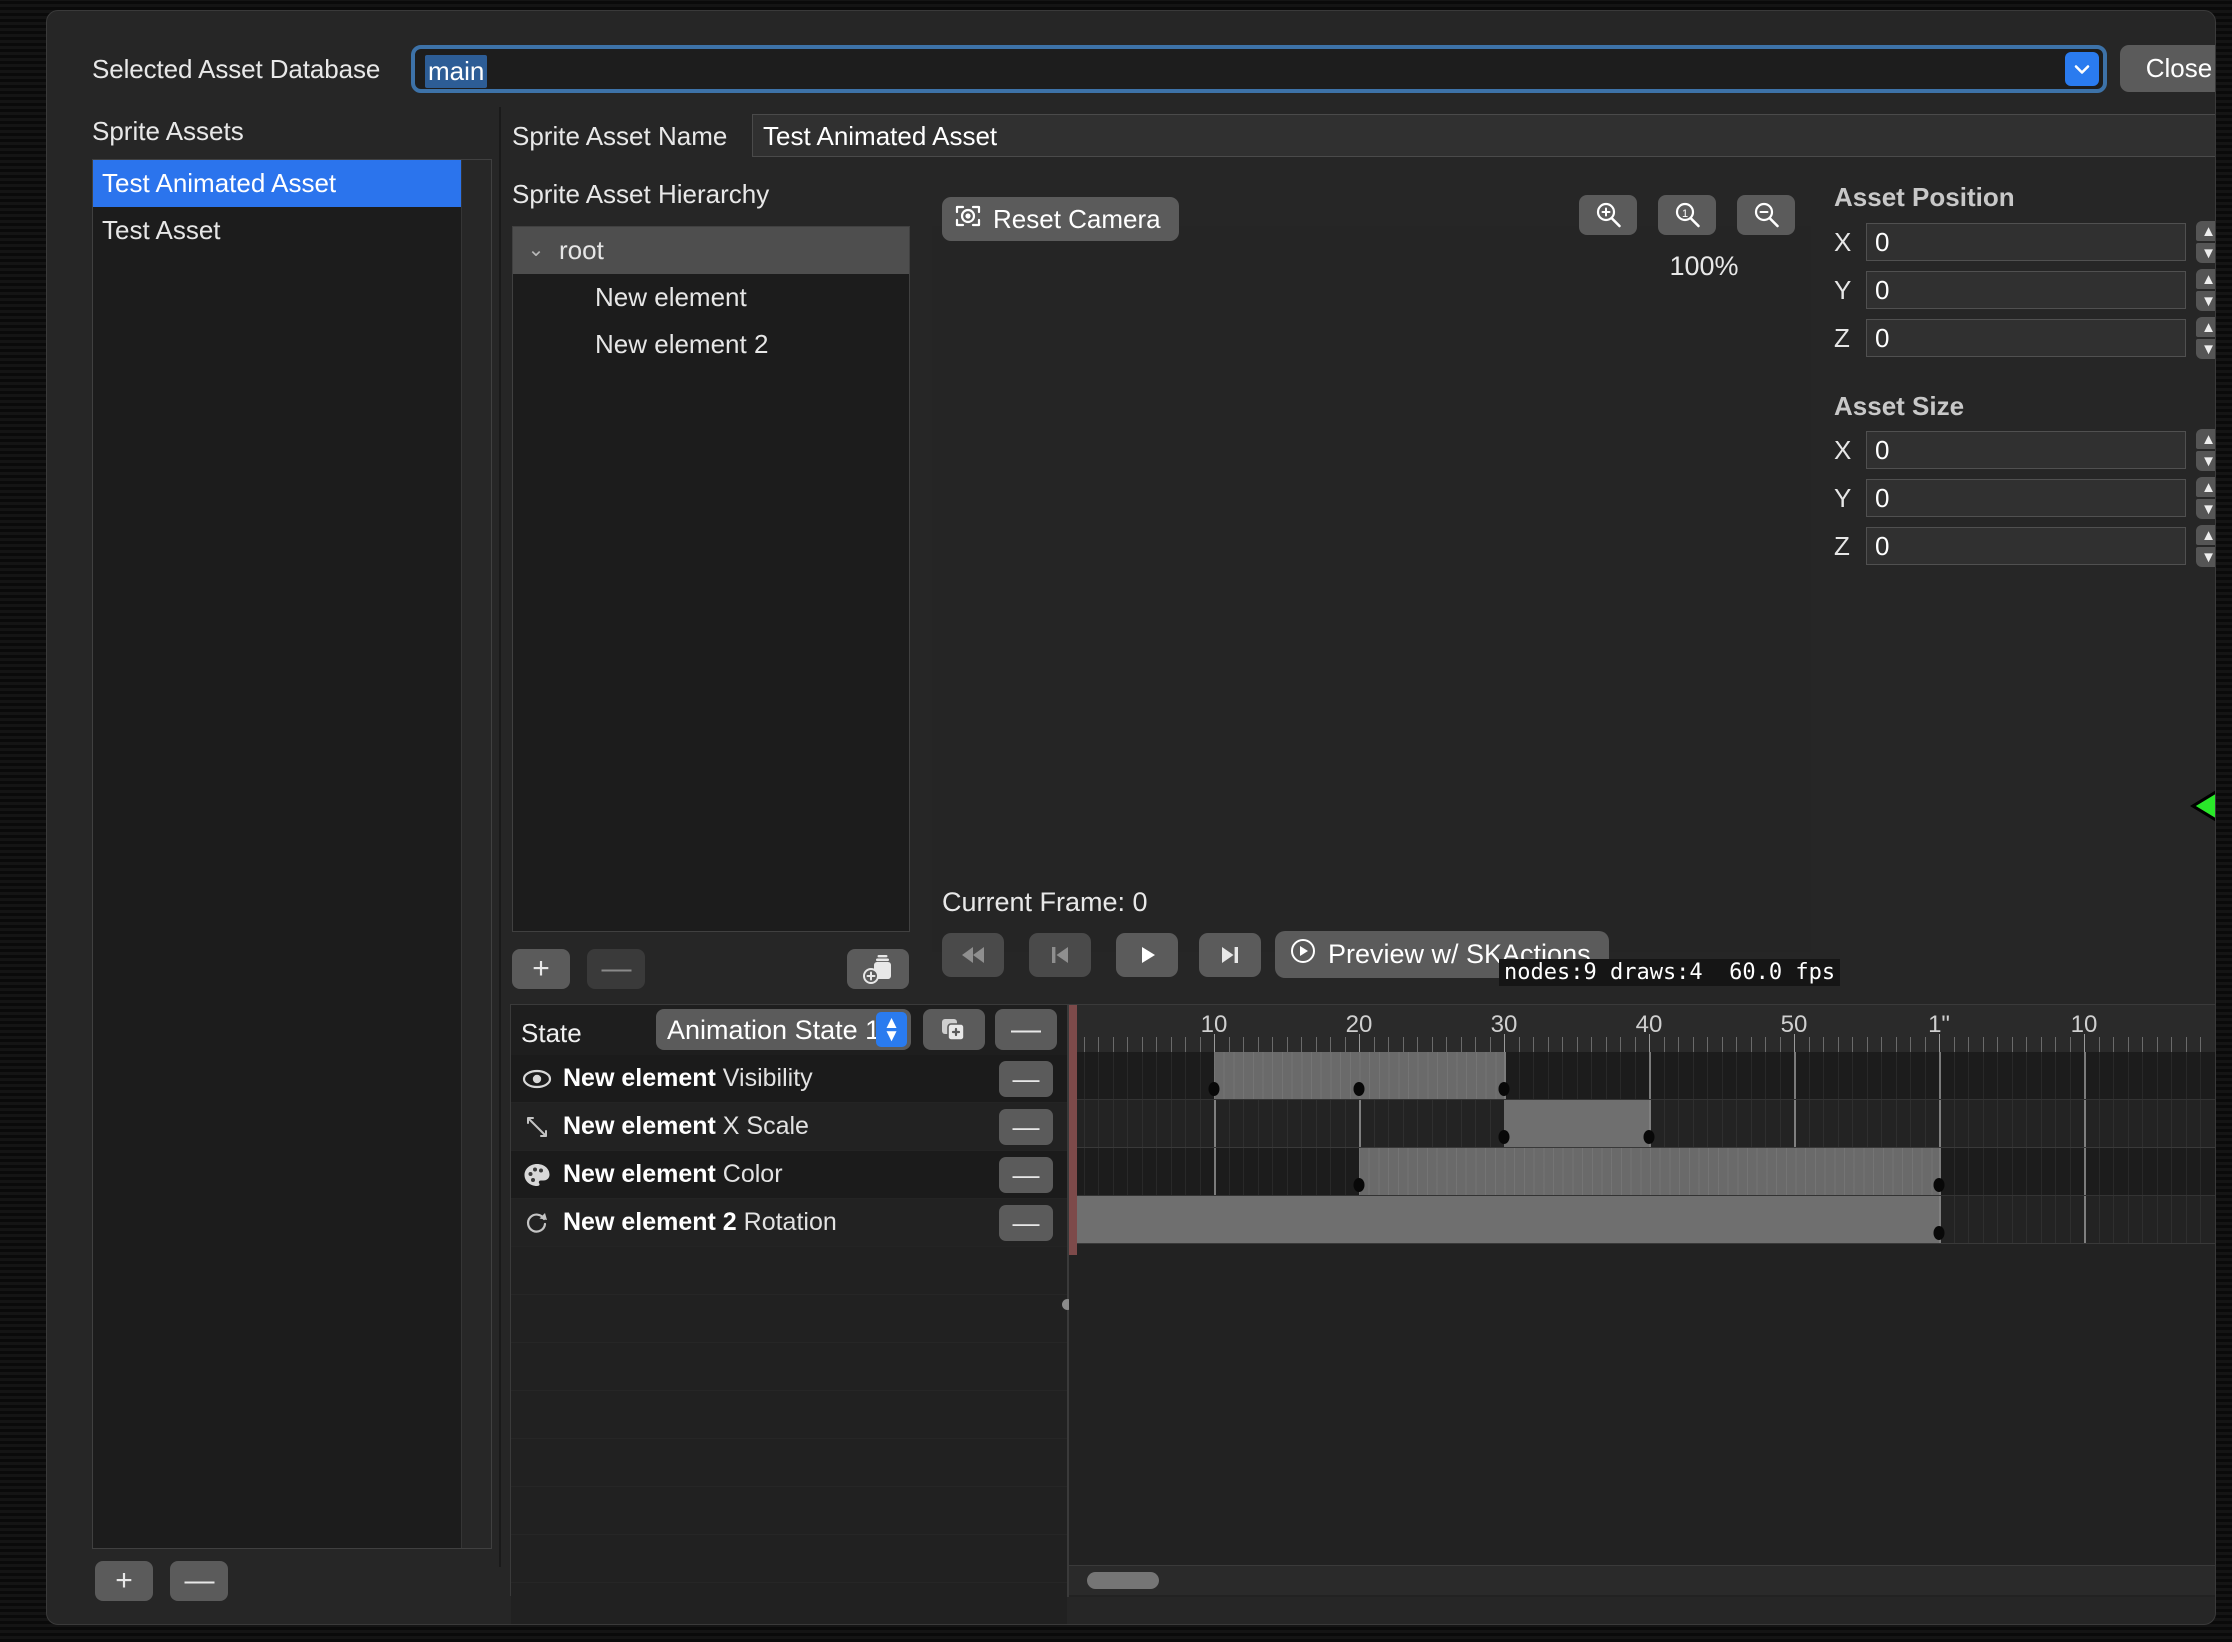  What do you see at coordinates (1483, 135) in the screenshot?
I see `sprite-asset-name-input: Test Animated Asset` at bounding box center [1483, 135].